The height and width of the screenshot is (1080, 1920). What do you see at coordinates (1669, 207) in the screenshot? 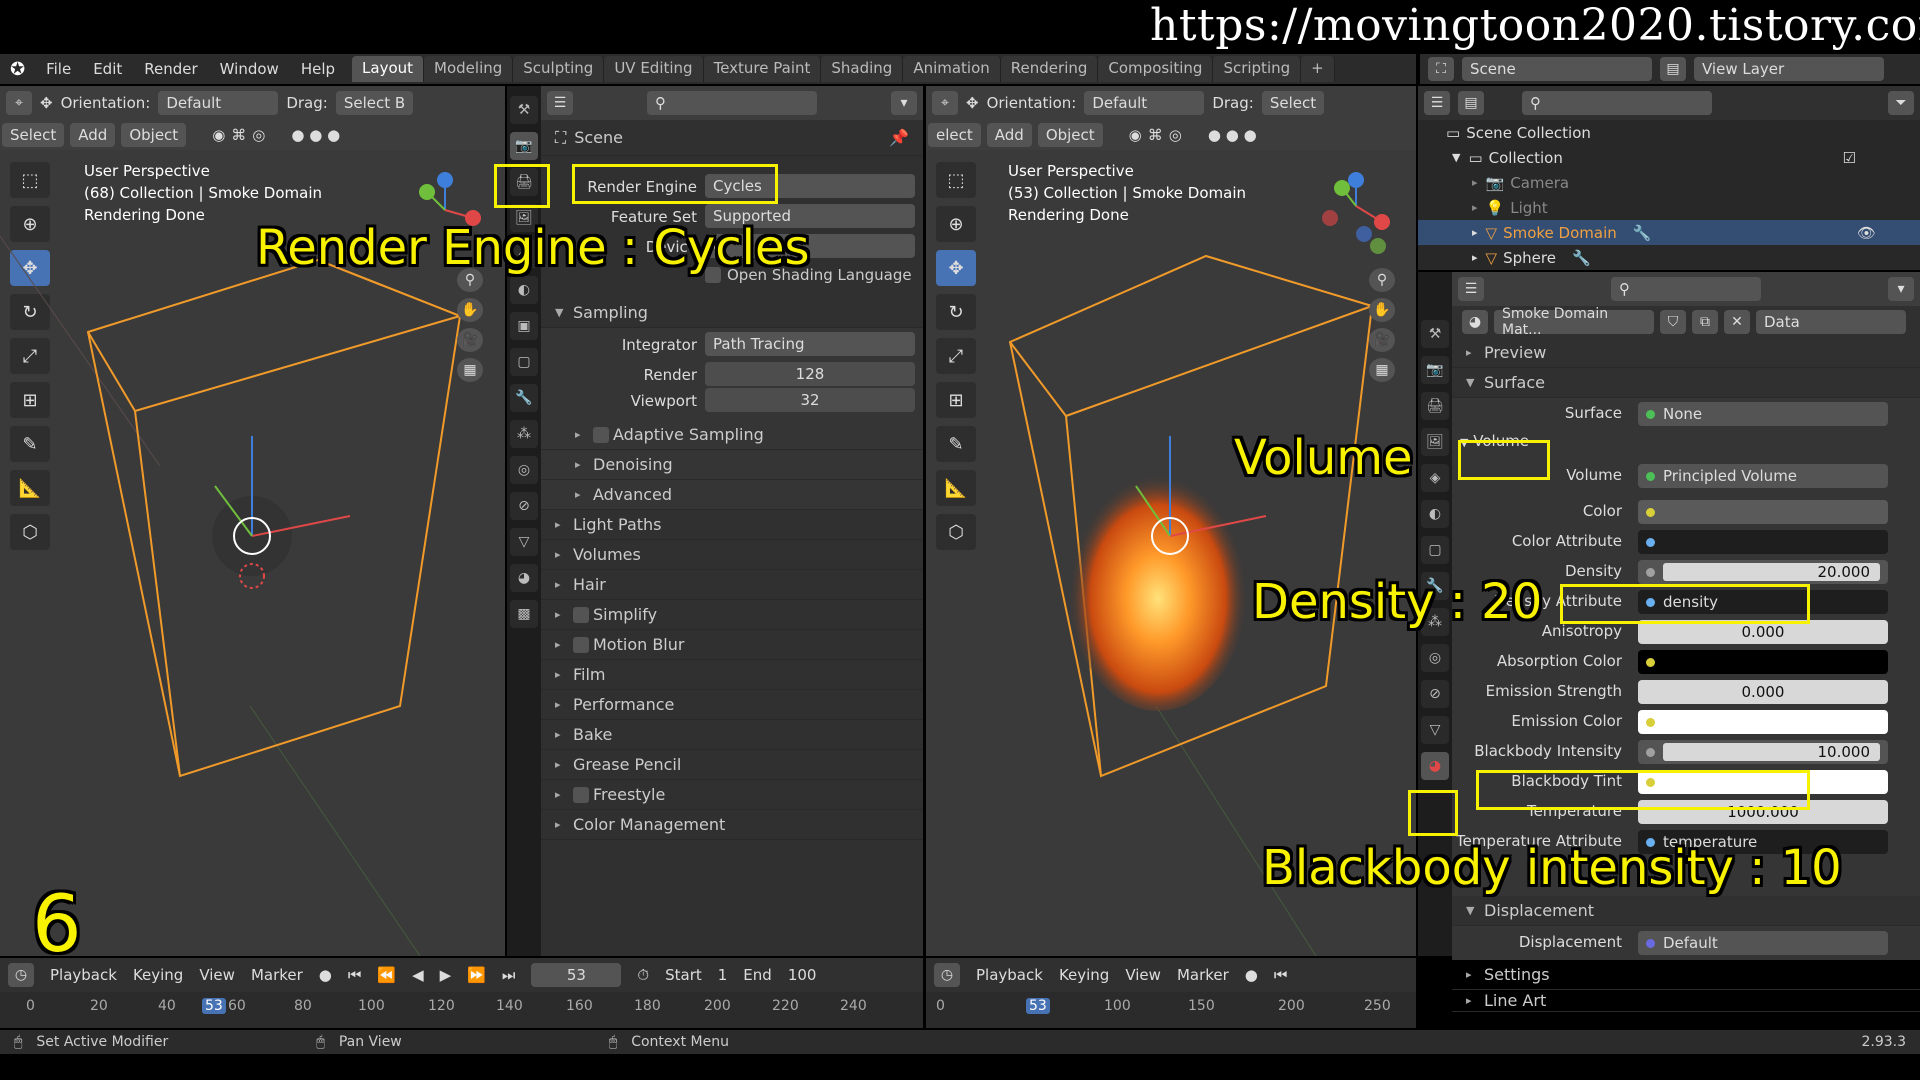
I see `outliner-item-light: ▸ 💡 Light` at bounding box center [1669, 207].